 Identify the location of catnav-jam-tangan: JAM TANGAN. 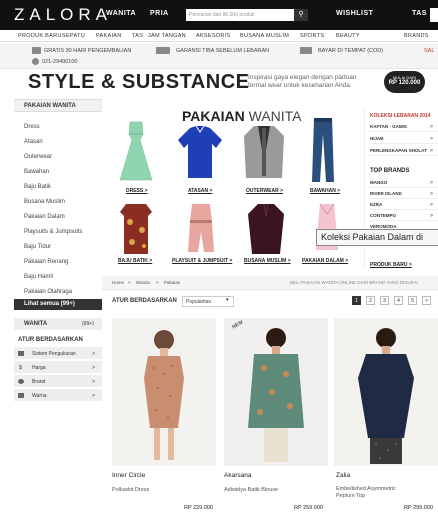
(167, 36).